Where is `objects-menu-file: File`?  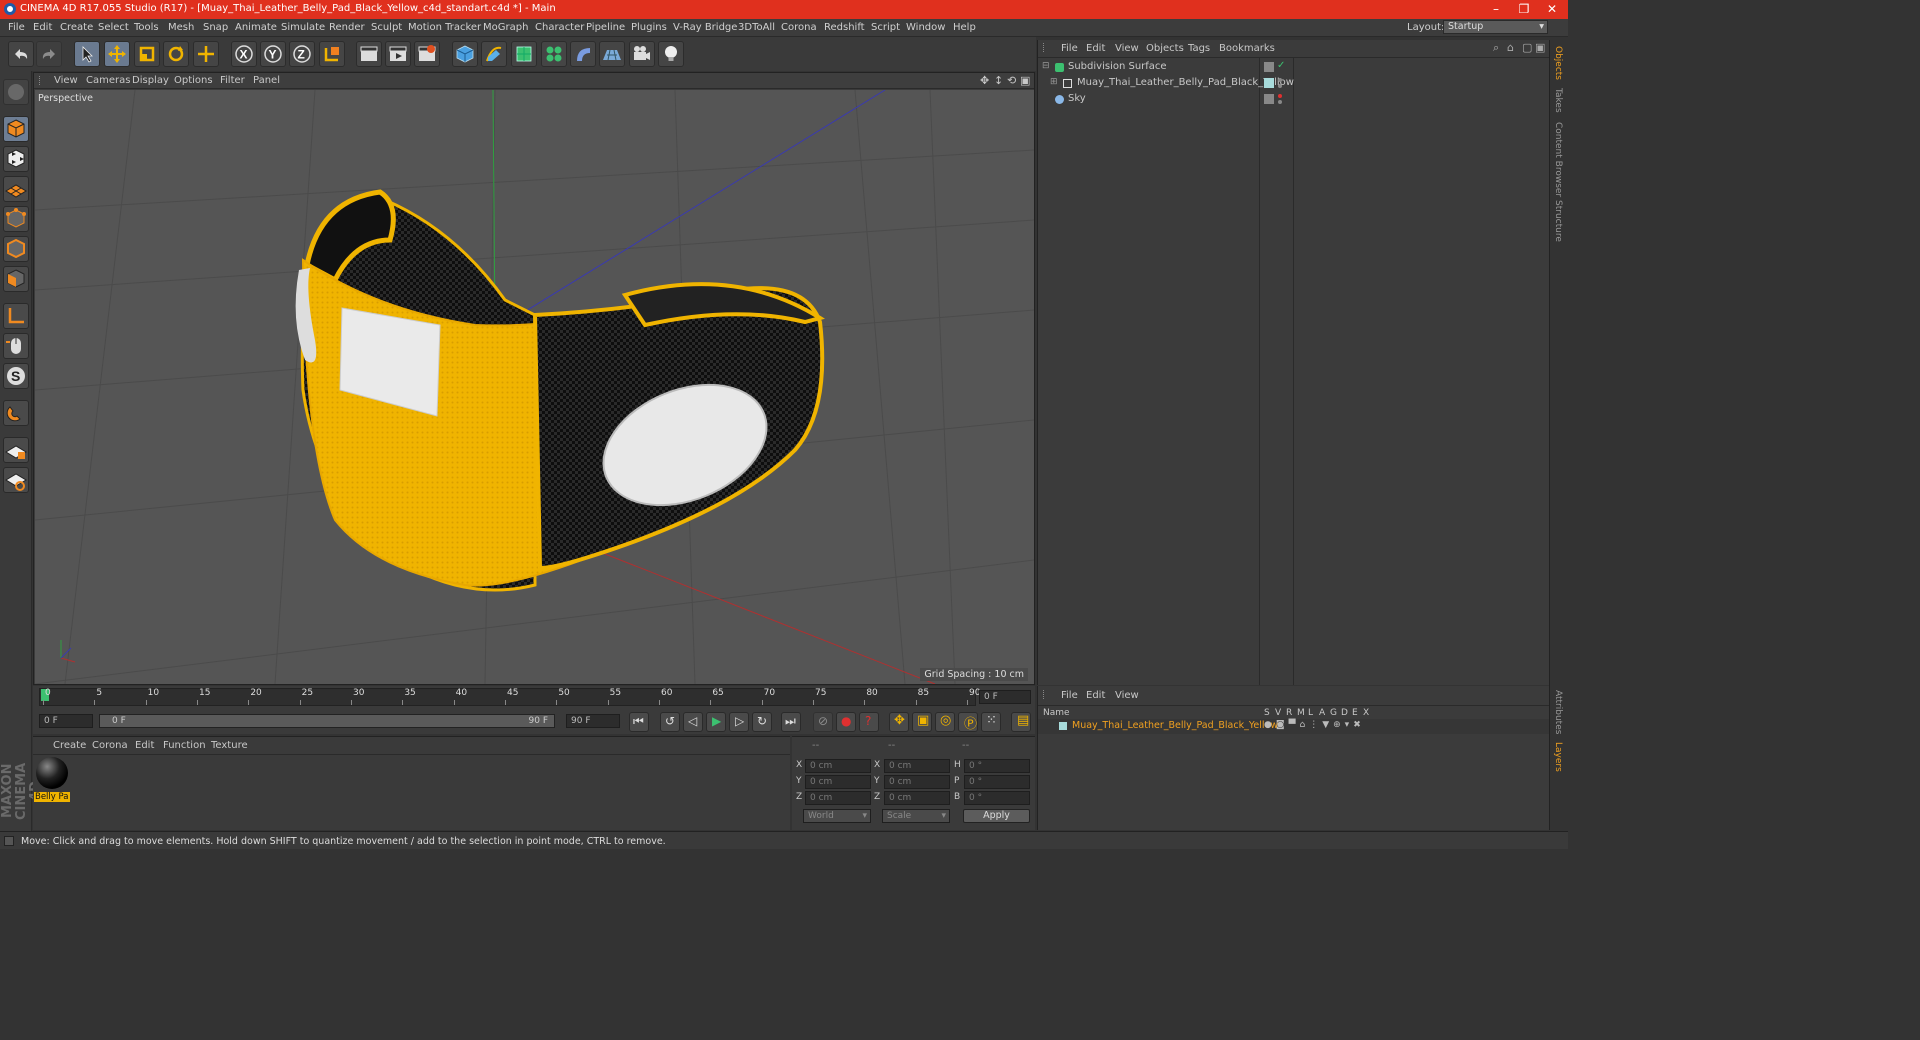 objects-menu-file: File is located at coordinates (1069, 48).